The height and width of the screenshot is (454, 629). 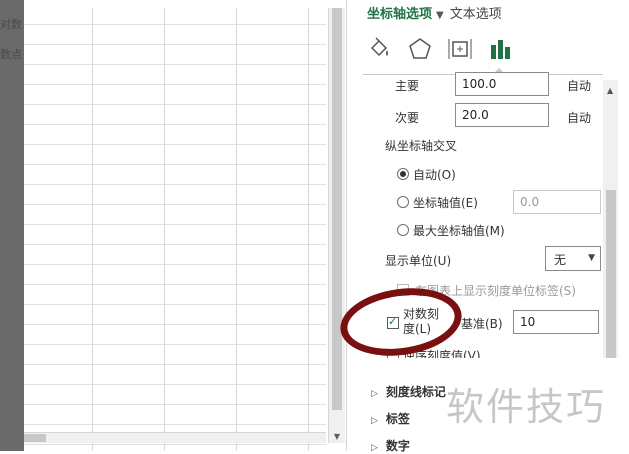 I want to click on log-base-label: 基准(B), so click(x=482, y=324).